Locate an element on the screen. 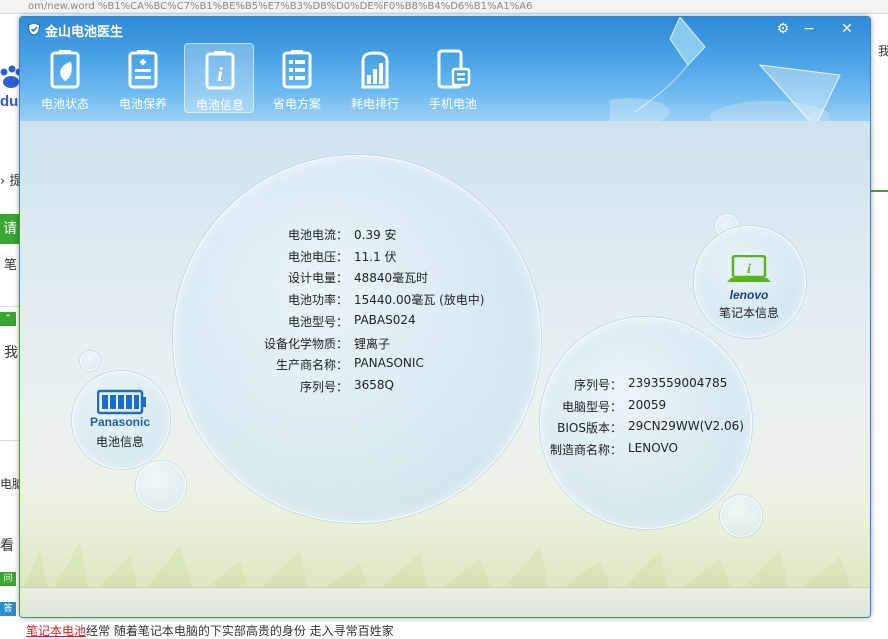 The width and height of the screenshot is (888, 639). tab-label: 电池状态 is located at coordinates (64, 104).